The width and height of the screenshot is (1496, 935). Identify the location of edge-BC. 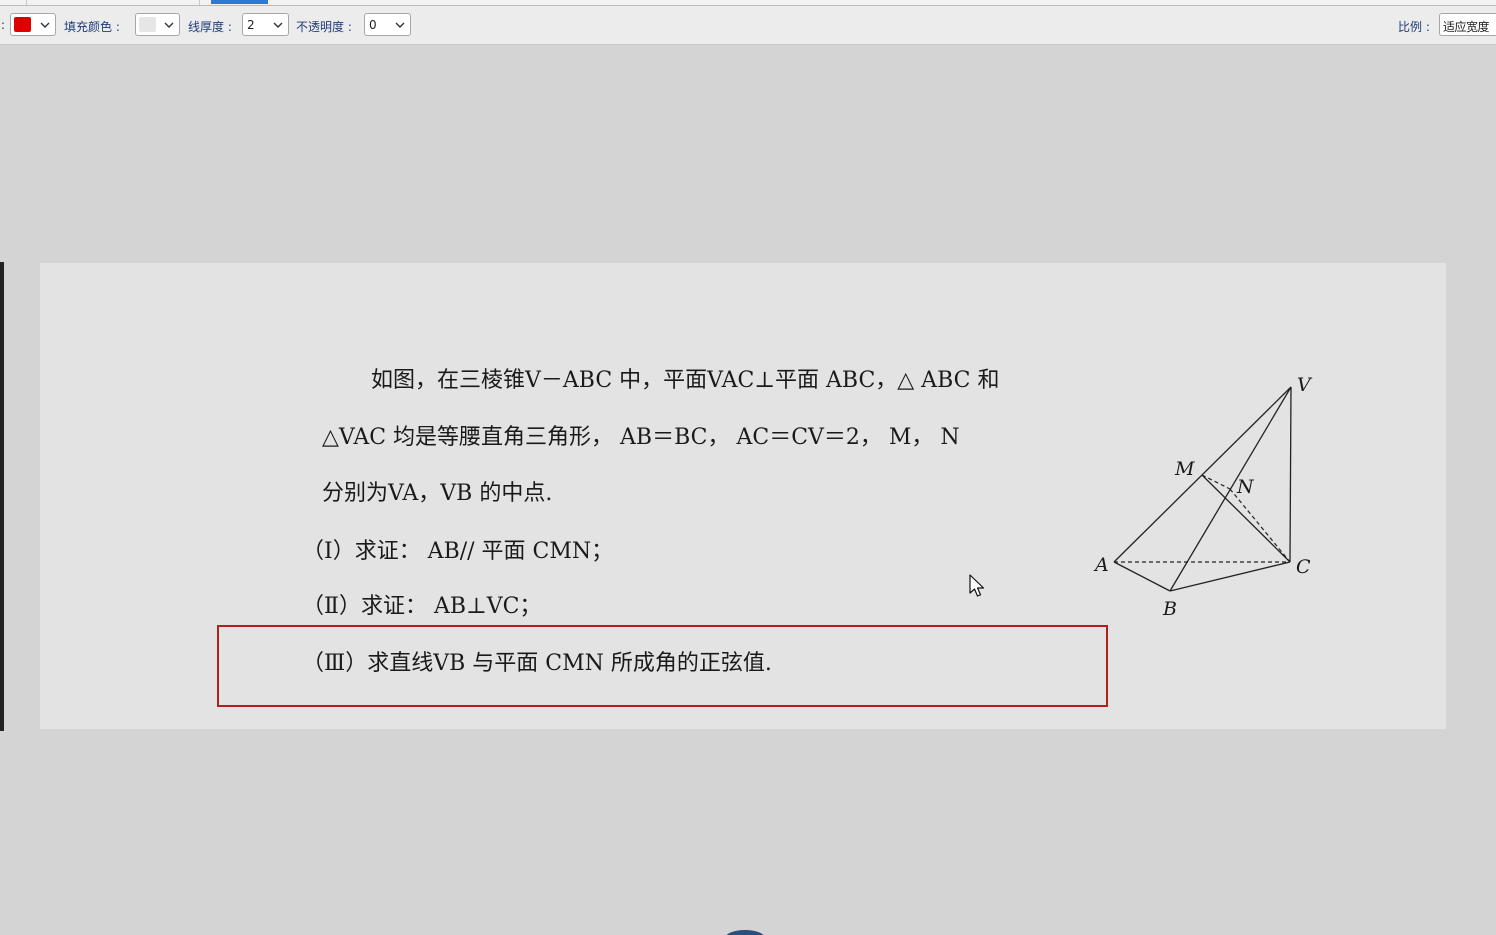
(1230, 576).